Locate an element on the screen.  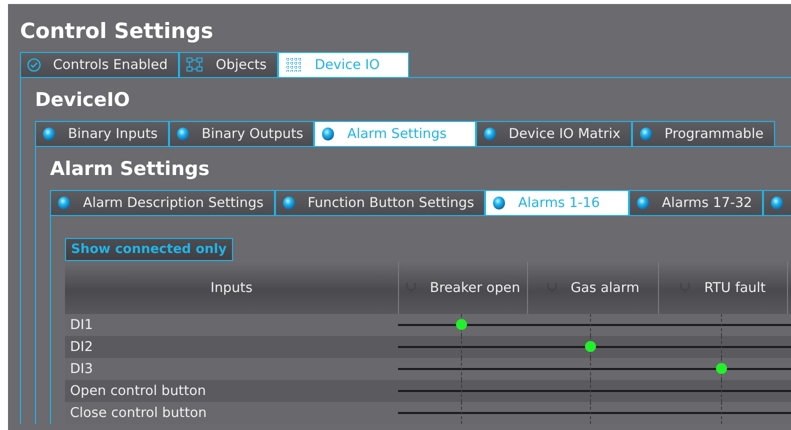
show-connected-button: Show connected only is located at coordinates (149, 249).